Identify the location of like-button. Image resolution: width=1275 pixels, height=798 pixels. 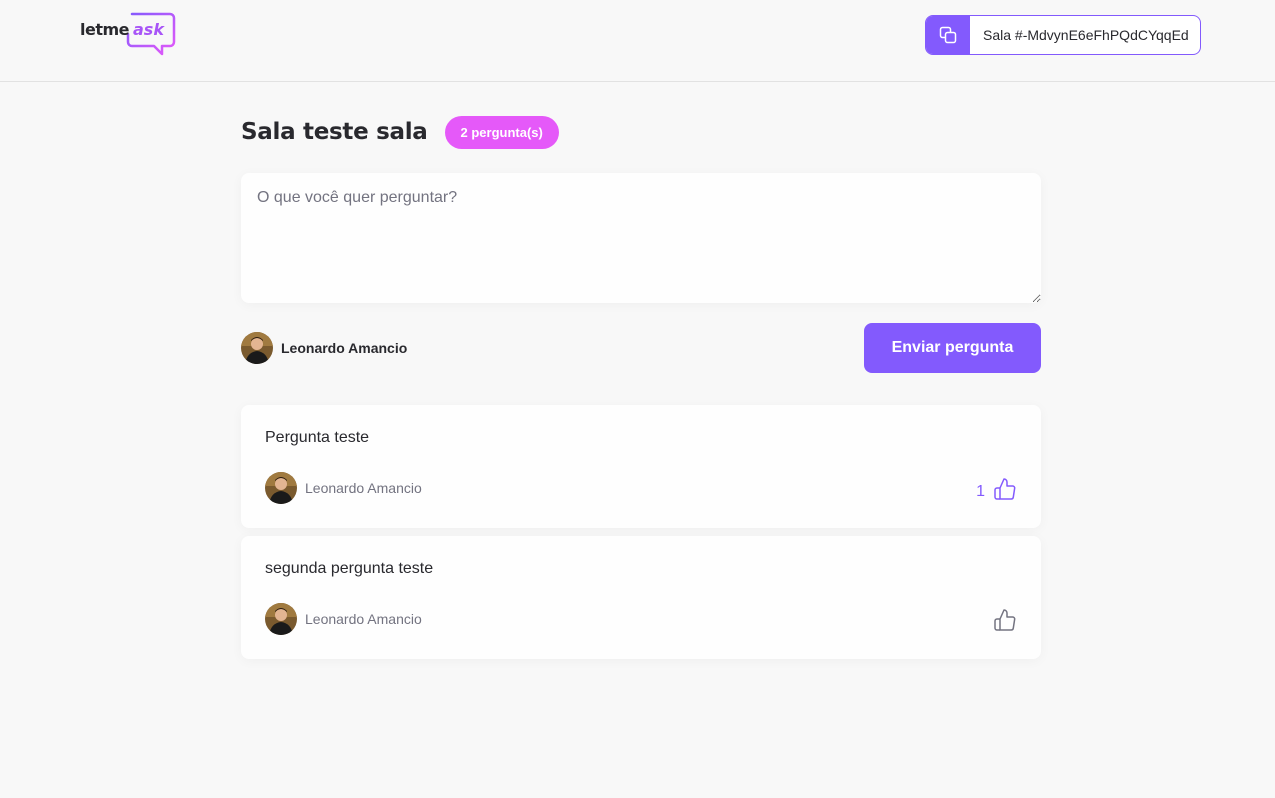
(1001, 619).